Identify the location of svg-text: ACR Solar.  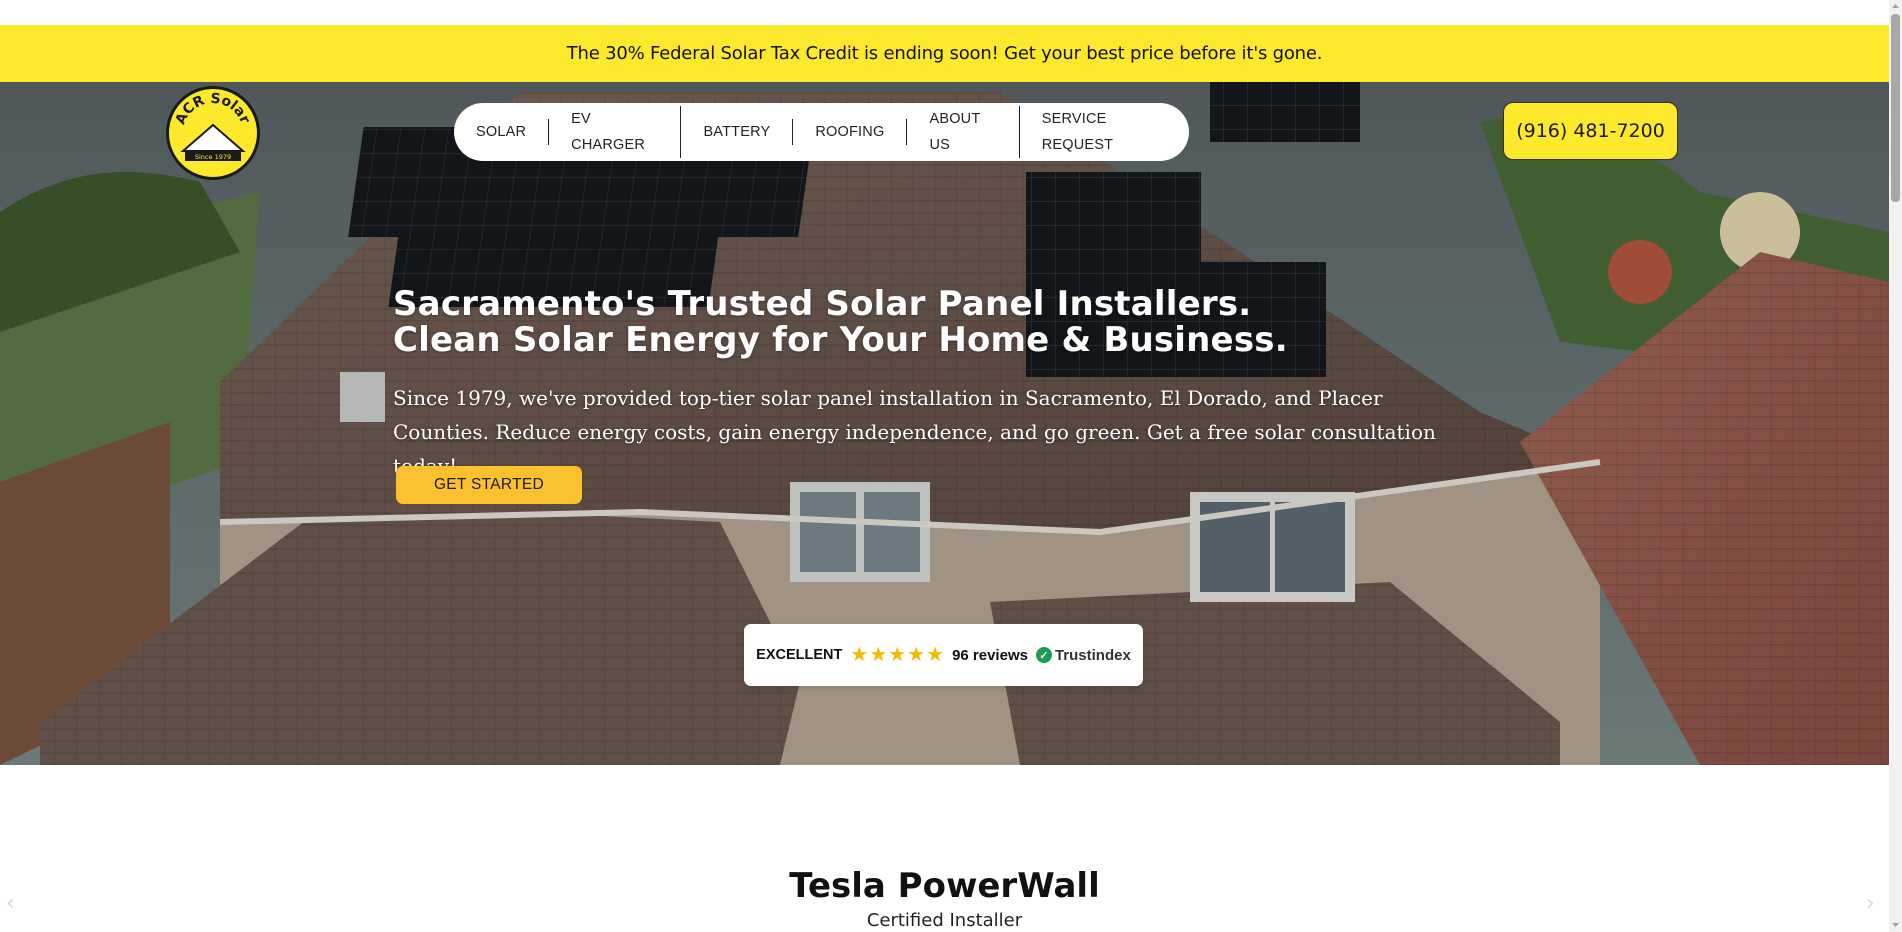
(213, 109).